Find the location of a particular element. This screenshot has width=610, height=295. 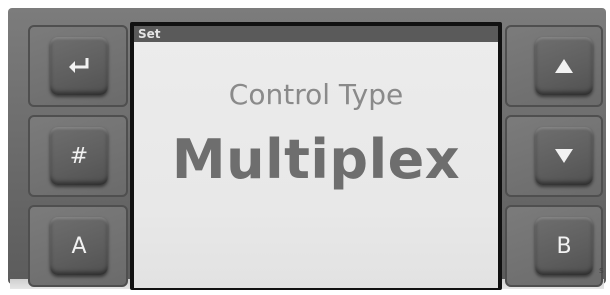

setting-value: Multiplex is located at coordinates (316, 159).